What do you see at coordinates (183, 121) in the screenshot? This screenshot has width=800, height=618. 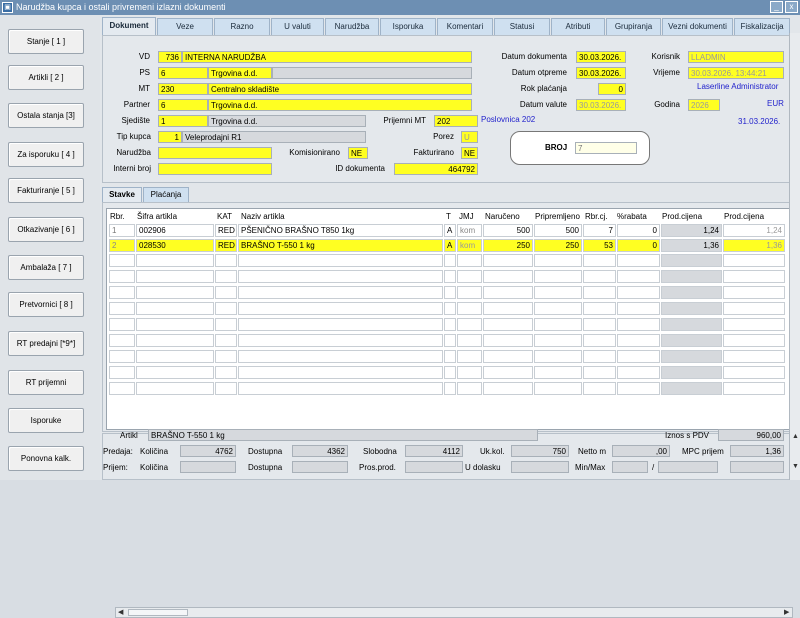 I see `sjediste-code-field: 1` at bounding box center [183, 121].